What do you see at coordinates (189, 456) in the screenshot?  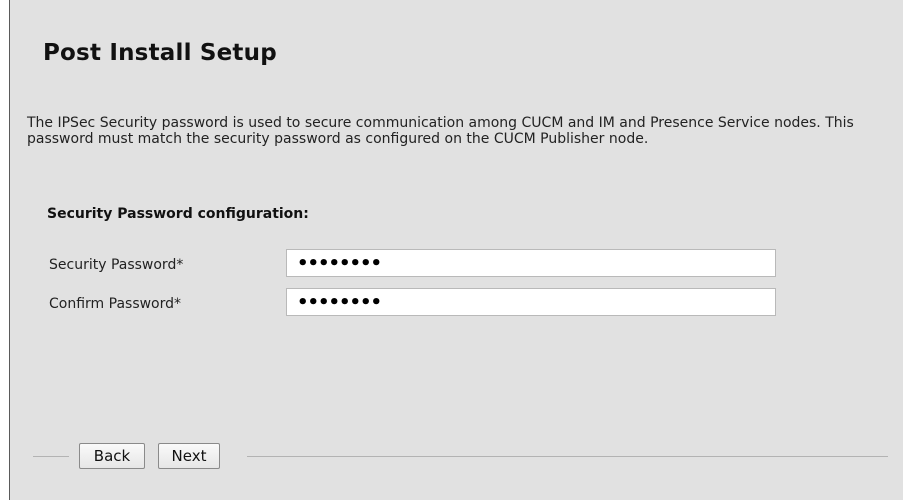 I see `next-button: Next` at bounding box center [189, 456].